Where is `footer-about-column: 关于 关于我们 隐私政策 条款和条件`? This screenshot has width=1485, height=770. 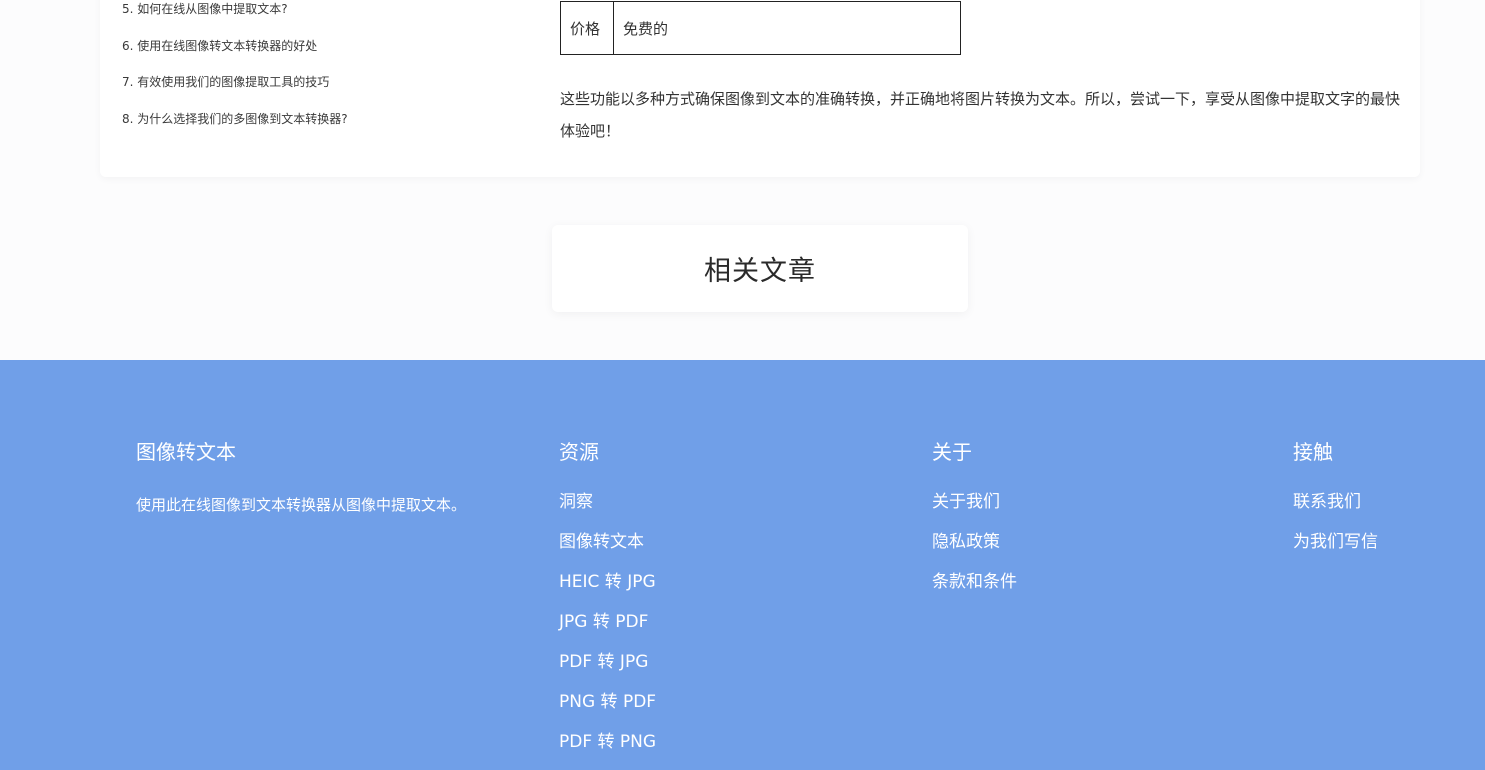 footer-about-column: 关于 关于我们 隐私政策 条款和条件 is located at coordinates (974, 525).